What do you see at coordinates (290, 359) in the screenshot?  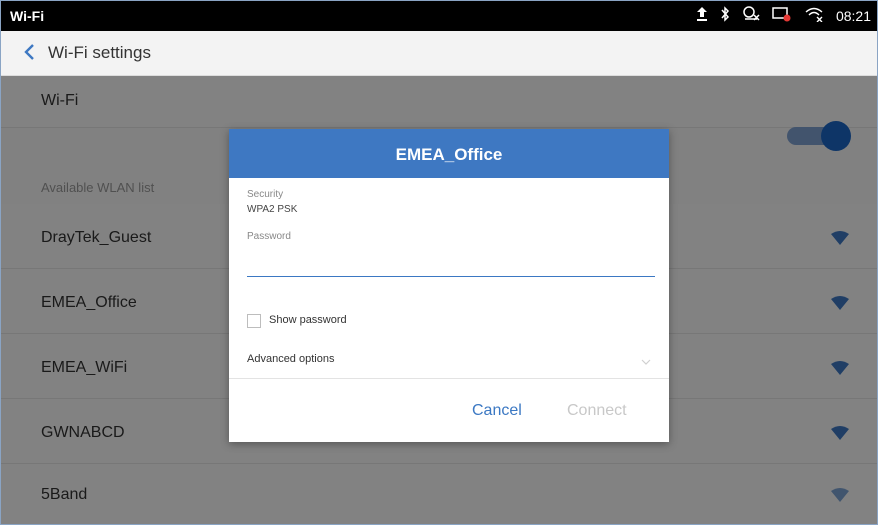 I see `advanced-options-toggle: Advanced options` at bounding box center [290, 359].